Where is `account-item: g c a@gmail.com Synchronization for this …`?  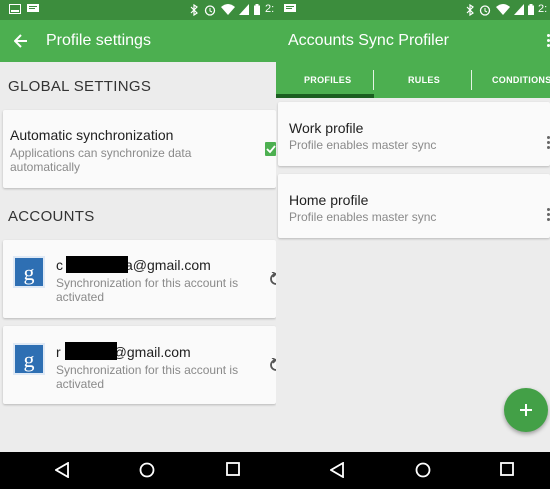
account-item: g c a@gmail.com Synchronization for this … is located at coordinates (139, 279).